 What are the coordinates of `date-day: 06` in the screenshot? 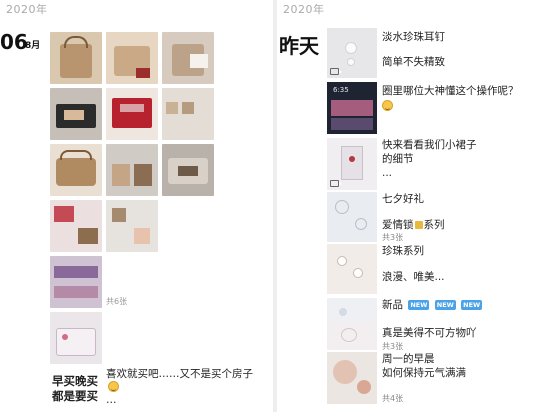 It's located at (14, 42).